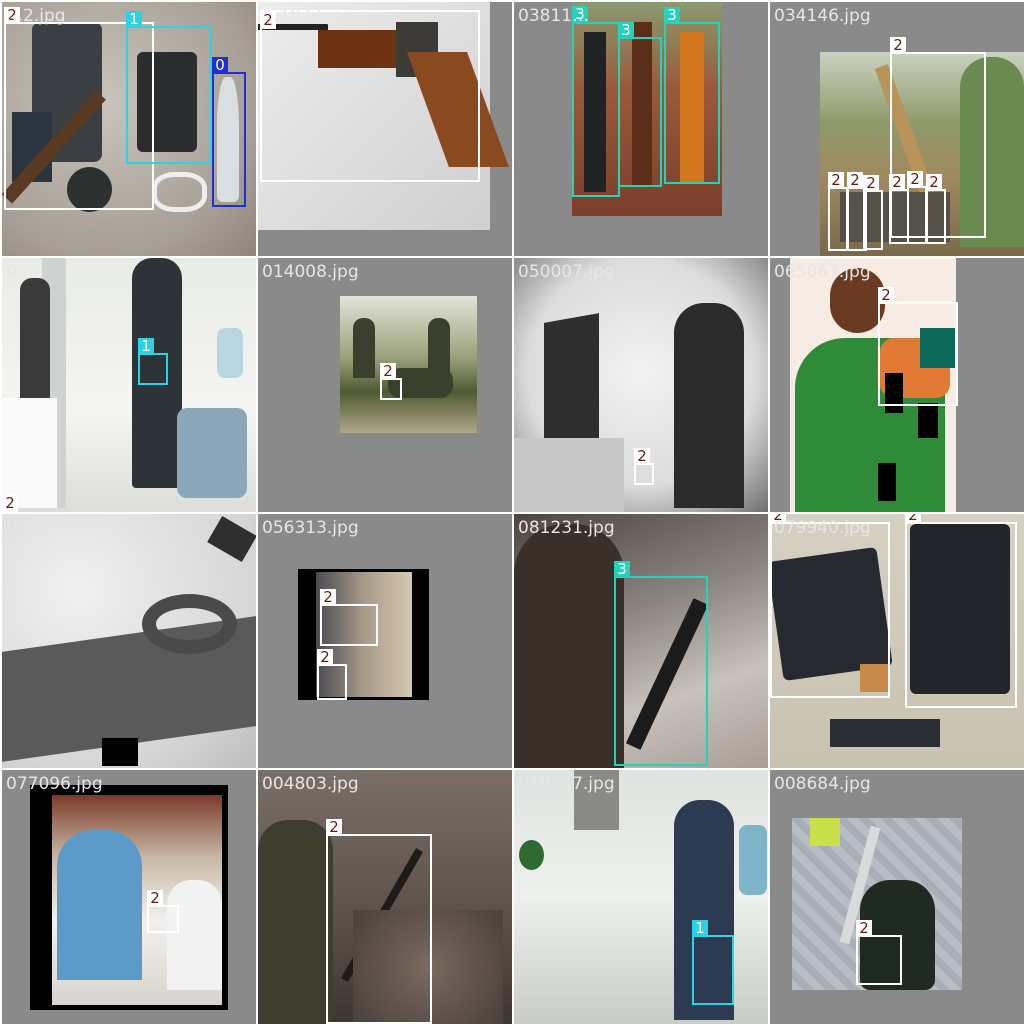 This screenshot has width=1024, height=1024. Describe the element at coordinates (310, 272) in the screenshot. I see `tile-filename: 014008.jpg` at that location.